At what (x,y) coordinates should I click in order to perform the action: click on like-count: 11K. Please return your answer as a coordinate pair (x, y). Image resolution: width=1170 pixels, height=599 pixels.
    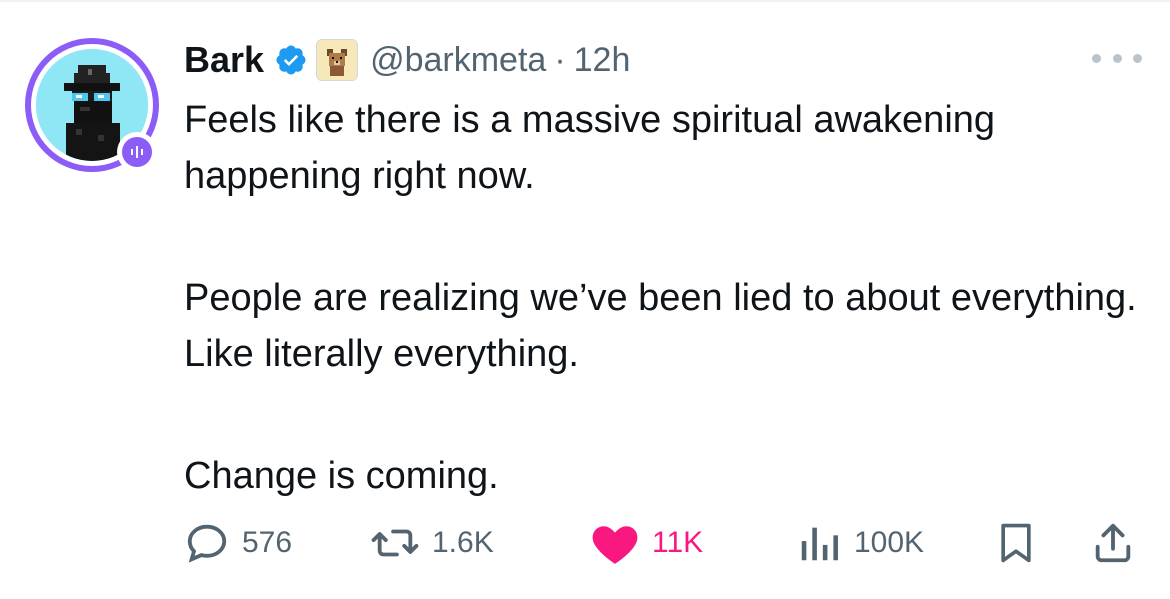
    Looking at the image, I should click on (678, 542).